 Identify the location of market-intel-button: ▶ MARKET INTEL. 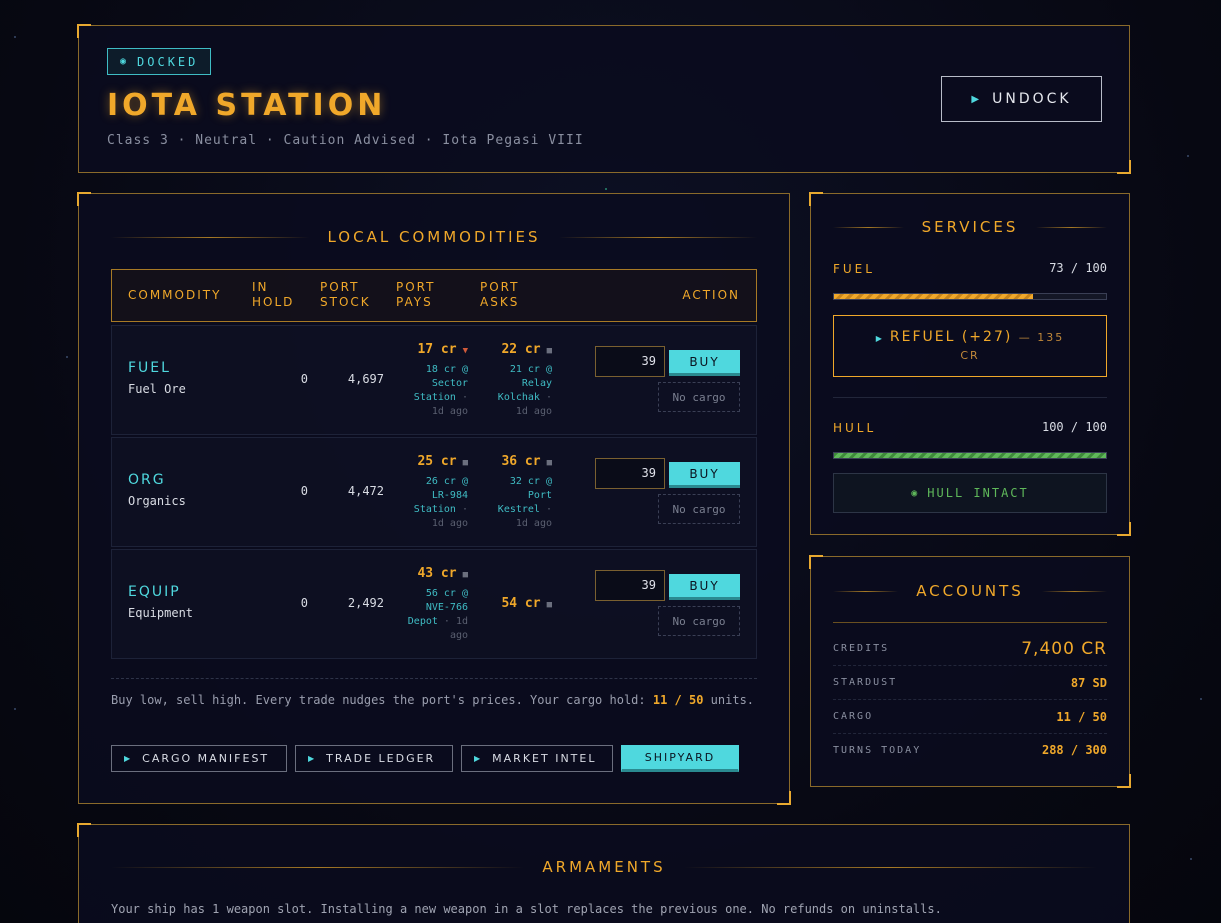
(537, 758).